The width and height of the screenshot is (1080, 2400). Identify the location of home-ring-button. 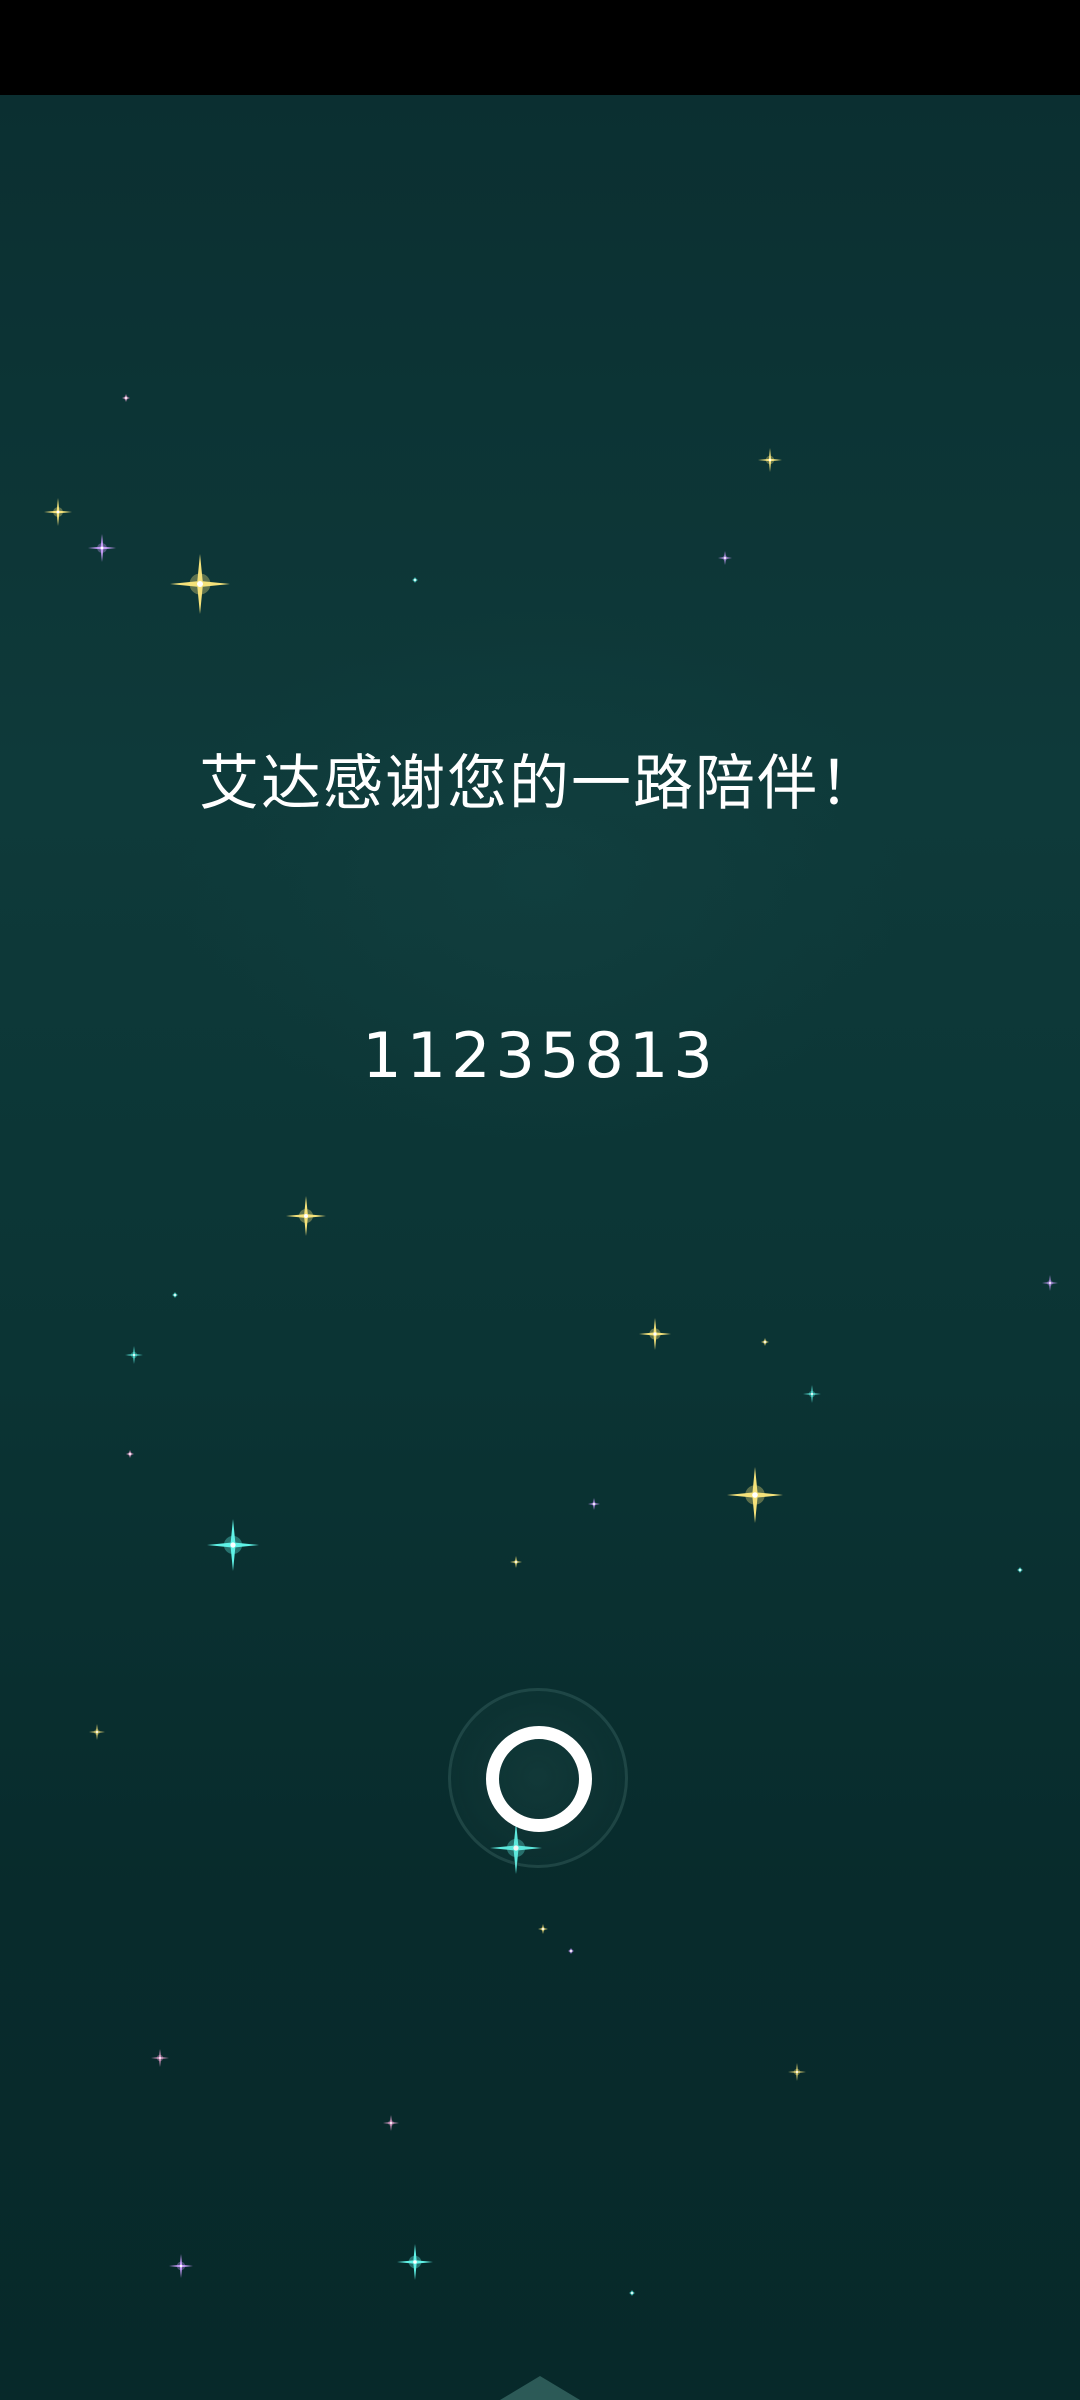
(538, 1778).